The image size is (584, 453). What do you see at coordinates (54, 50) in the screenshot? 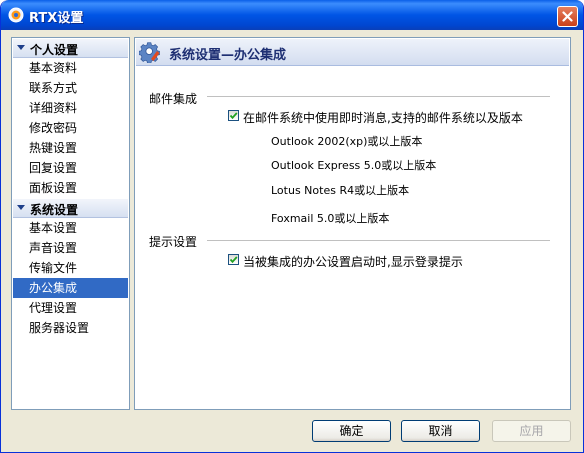
I see `group-label-personal: 个人设置` at bounding box center [54, 50].